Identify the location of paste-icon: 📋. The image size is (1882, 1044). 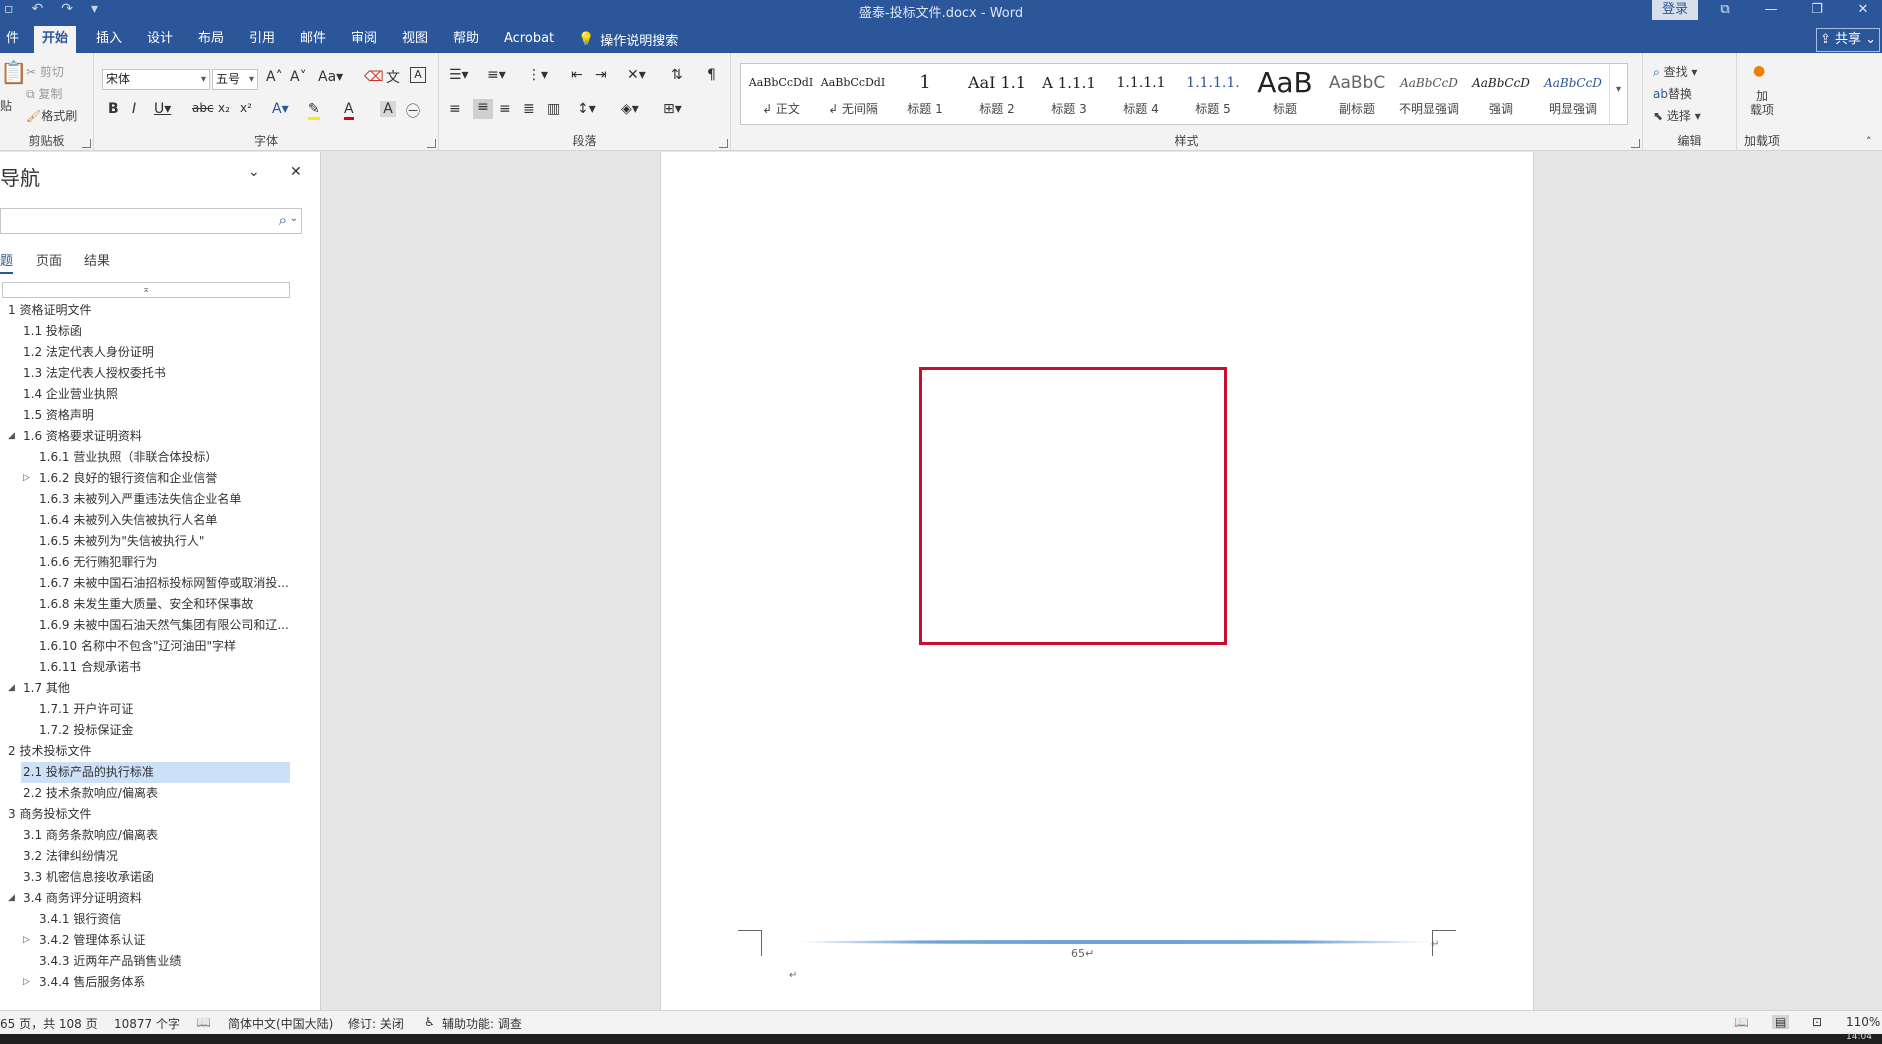
(13, 73).